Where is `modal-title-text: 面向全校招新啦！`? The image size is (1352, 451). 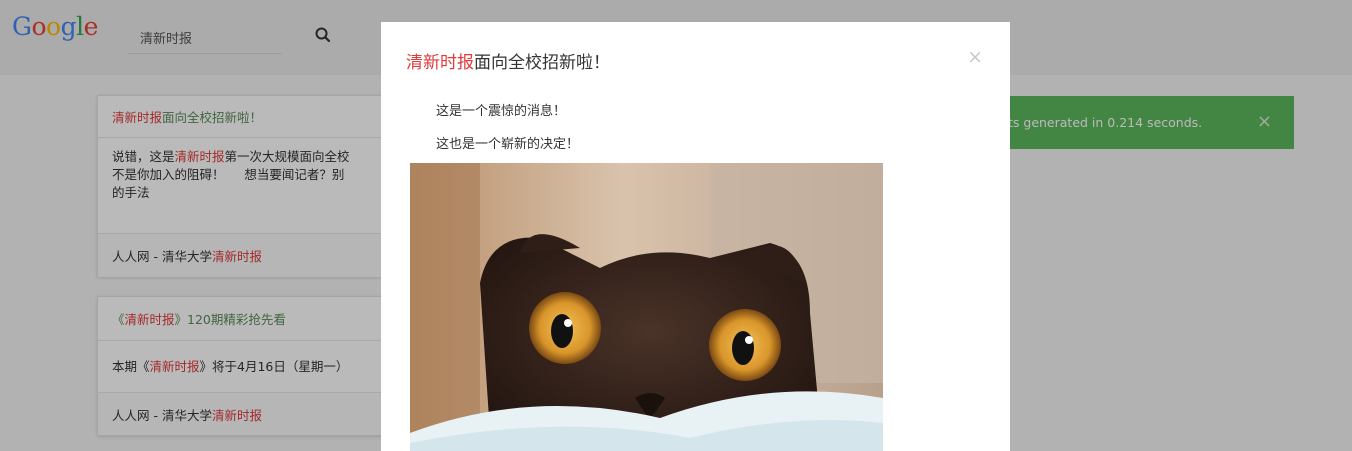 modal-title-text: 面向全校招新啦！ is located at coordinates (542, 63).